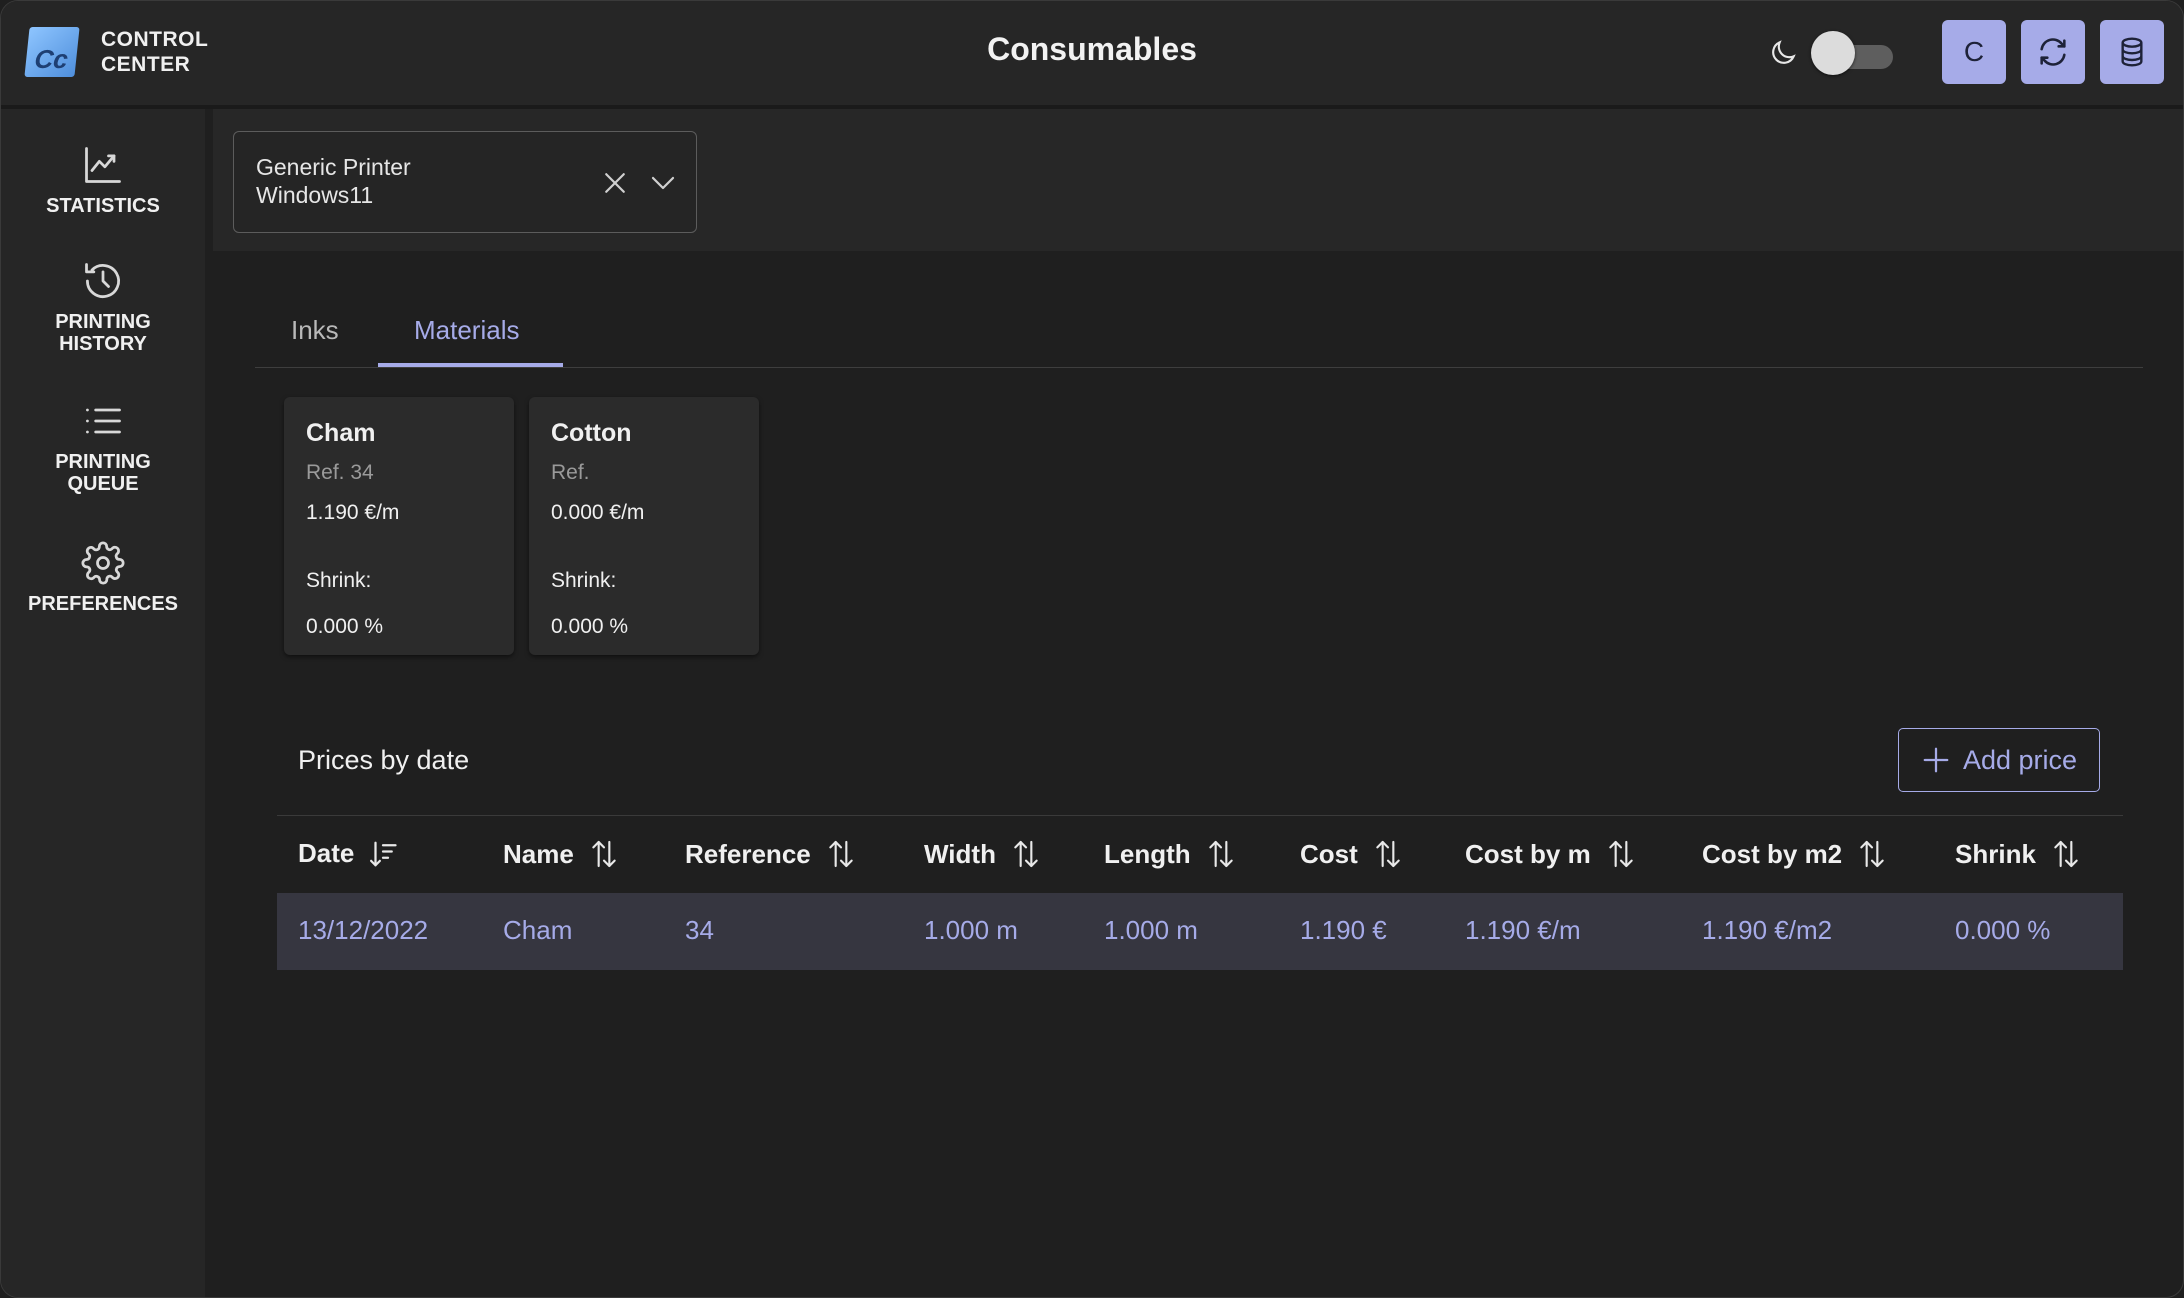 This screenshot has width=2184, height=1298. Describe the element at coordinates (538, 930) in the screenshot. I see `cell-name: Cham` at that location.